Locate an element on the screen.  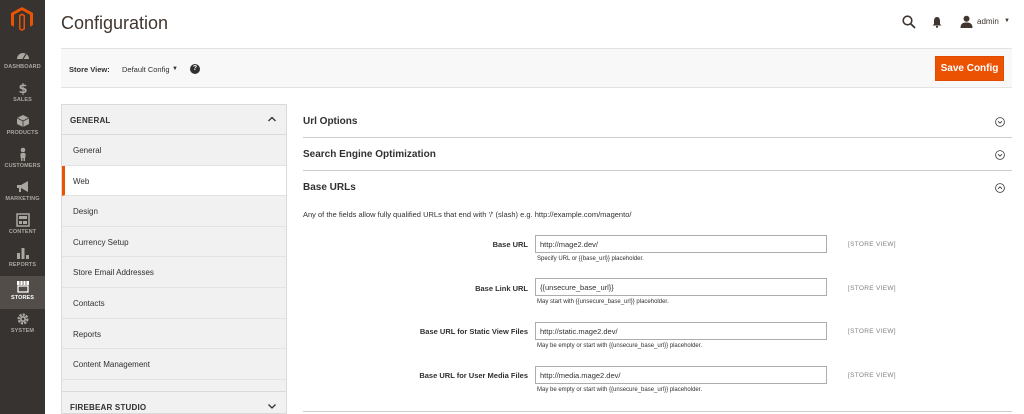
base-url-input is located at coordinates (681, 244).